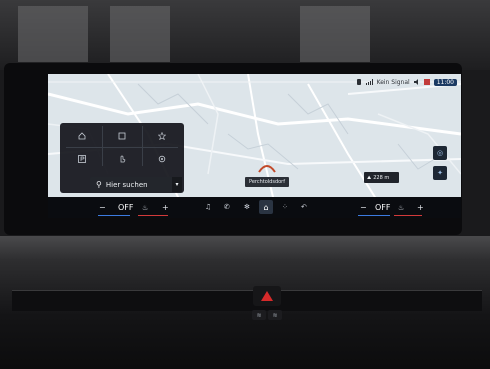  What do you see at coordinates (126, 184) in the screenshot?
I see `search-label: Hier suchen` at bounding box center [126, 184].